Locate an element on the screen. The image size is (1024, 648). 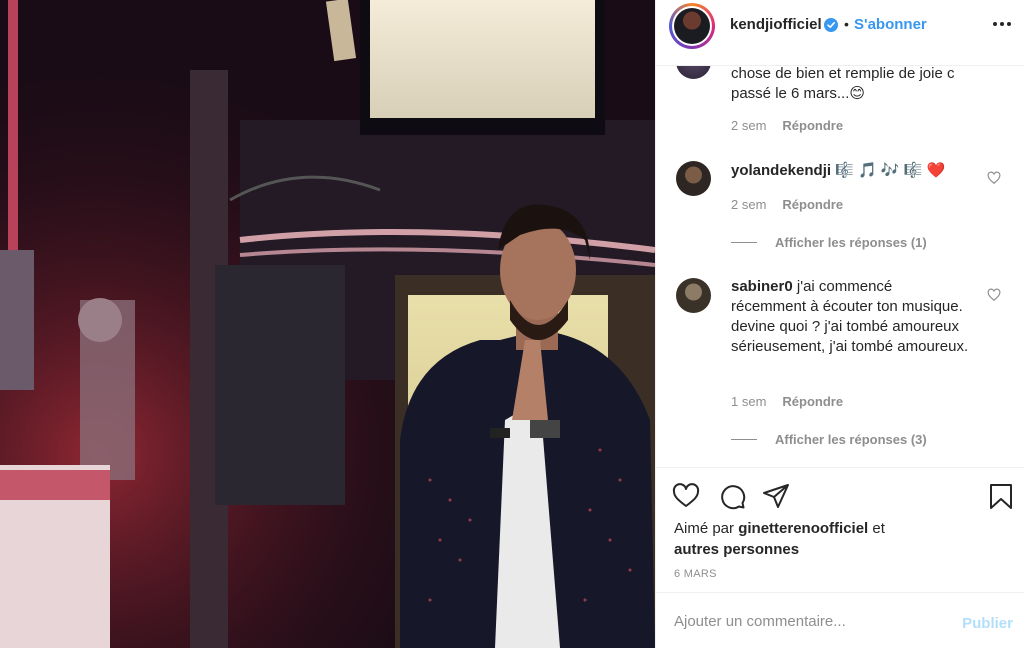
add-comment-bar: Publier is located at coordinates (840, 620).